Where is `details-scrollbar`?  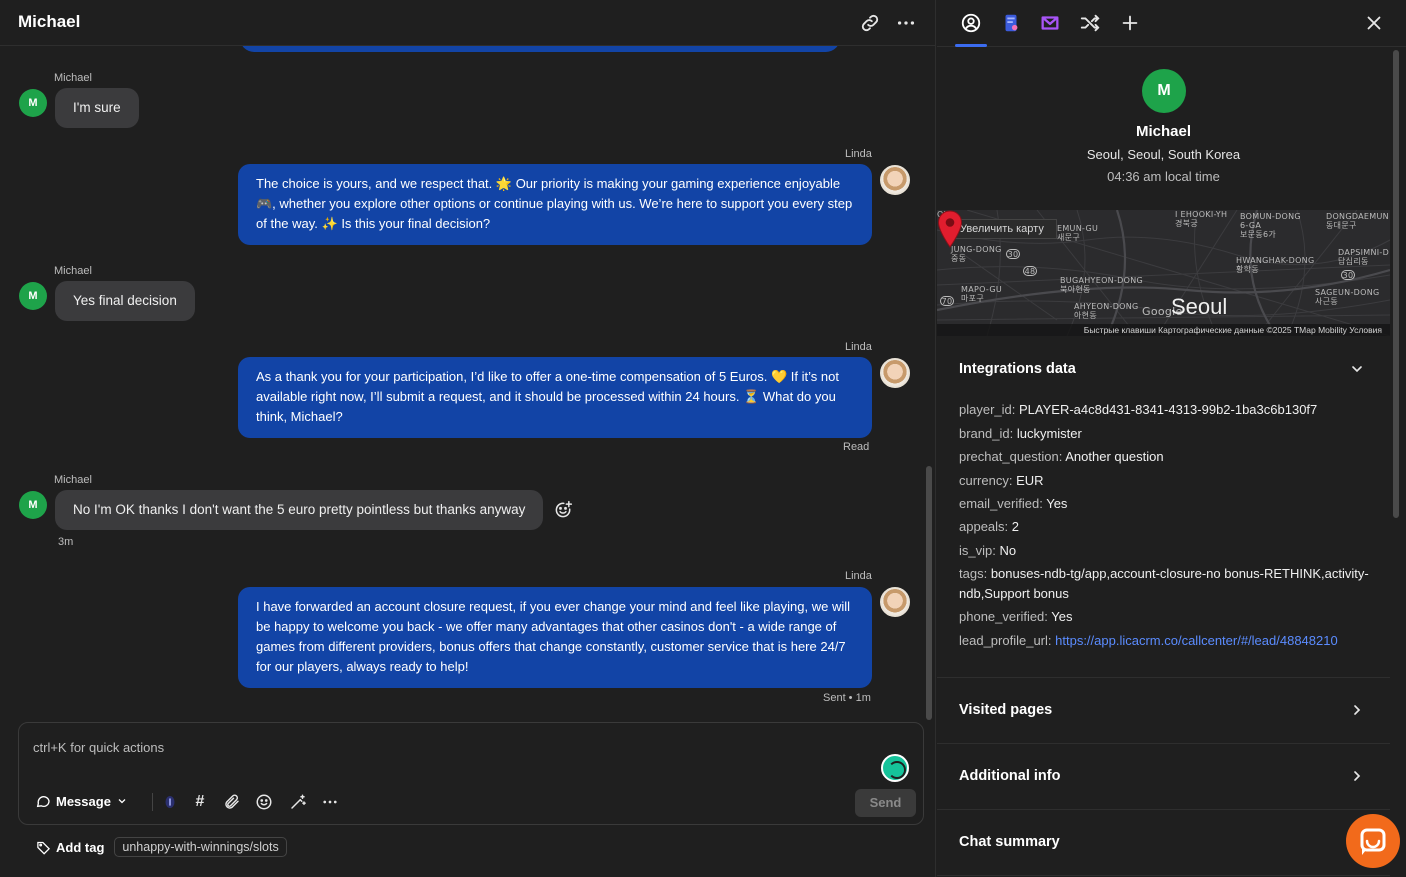
details-scrollbar is located at coordinates (1396, 284).